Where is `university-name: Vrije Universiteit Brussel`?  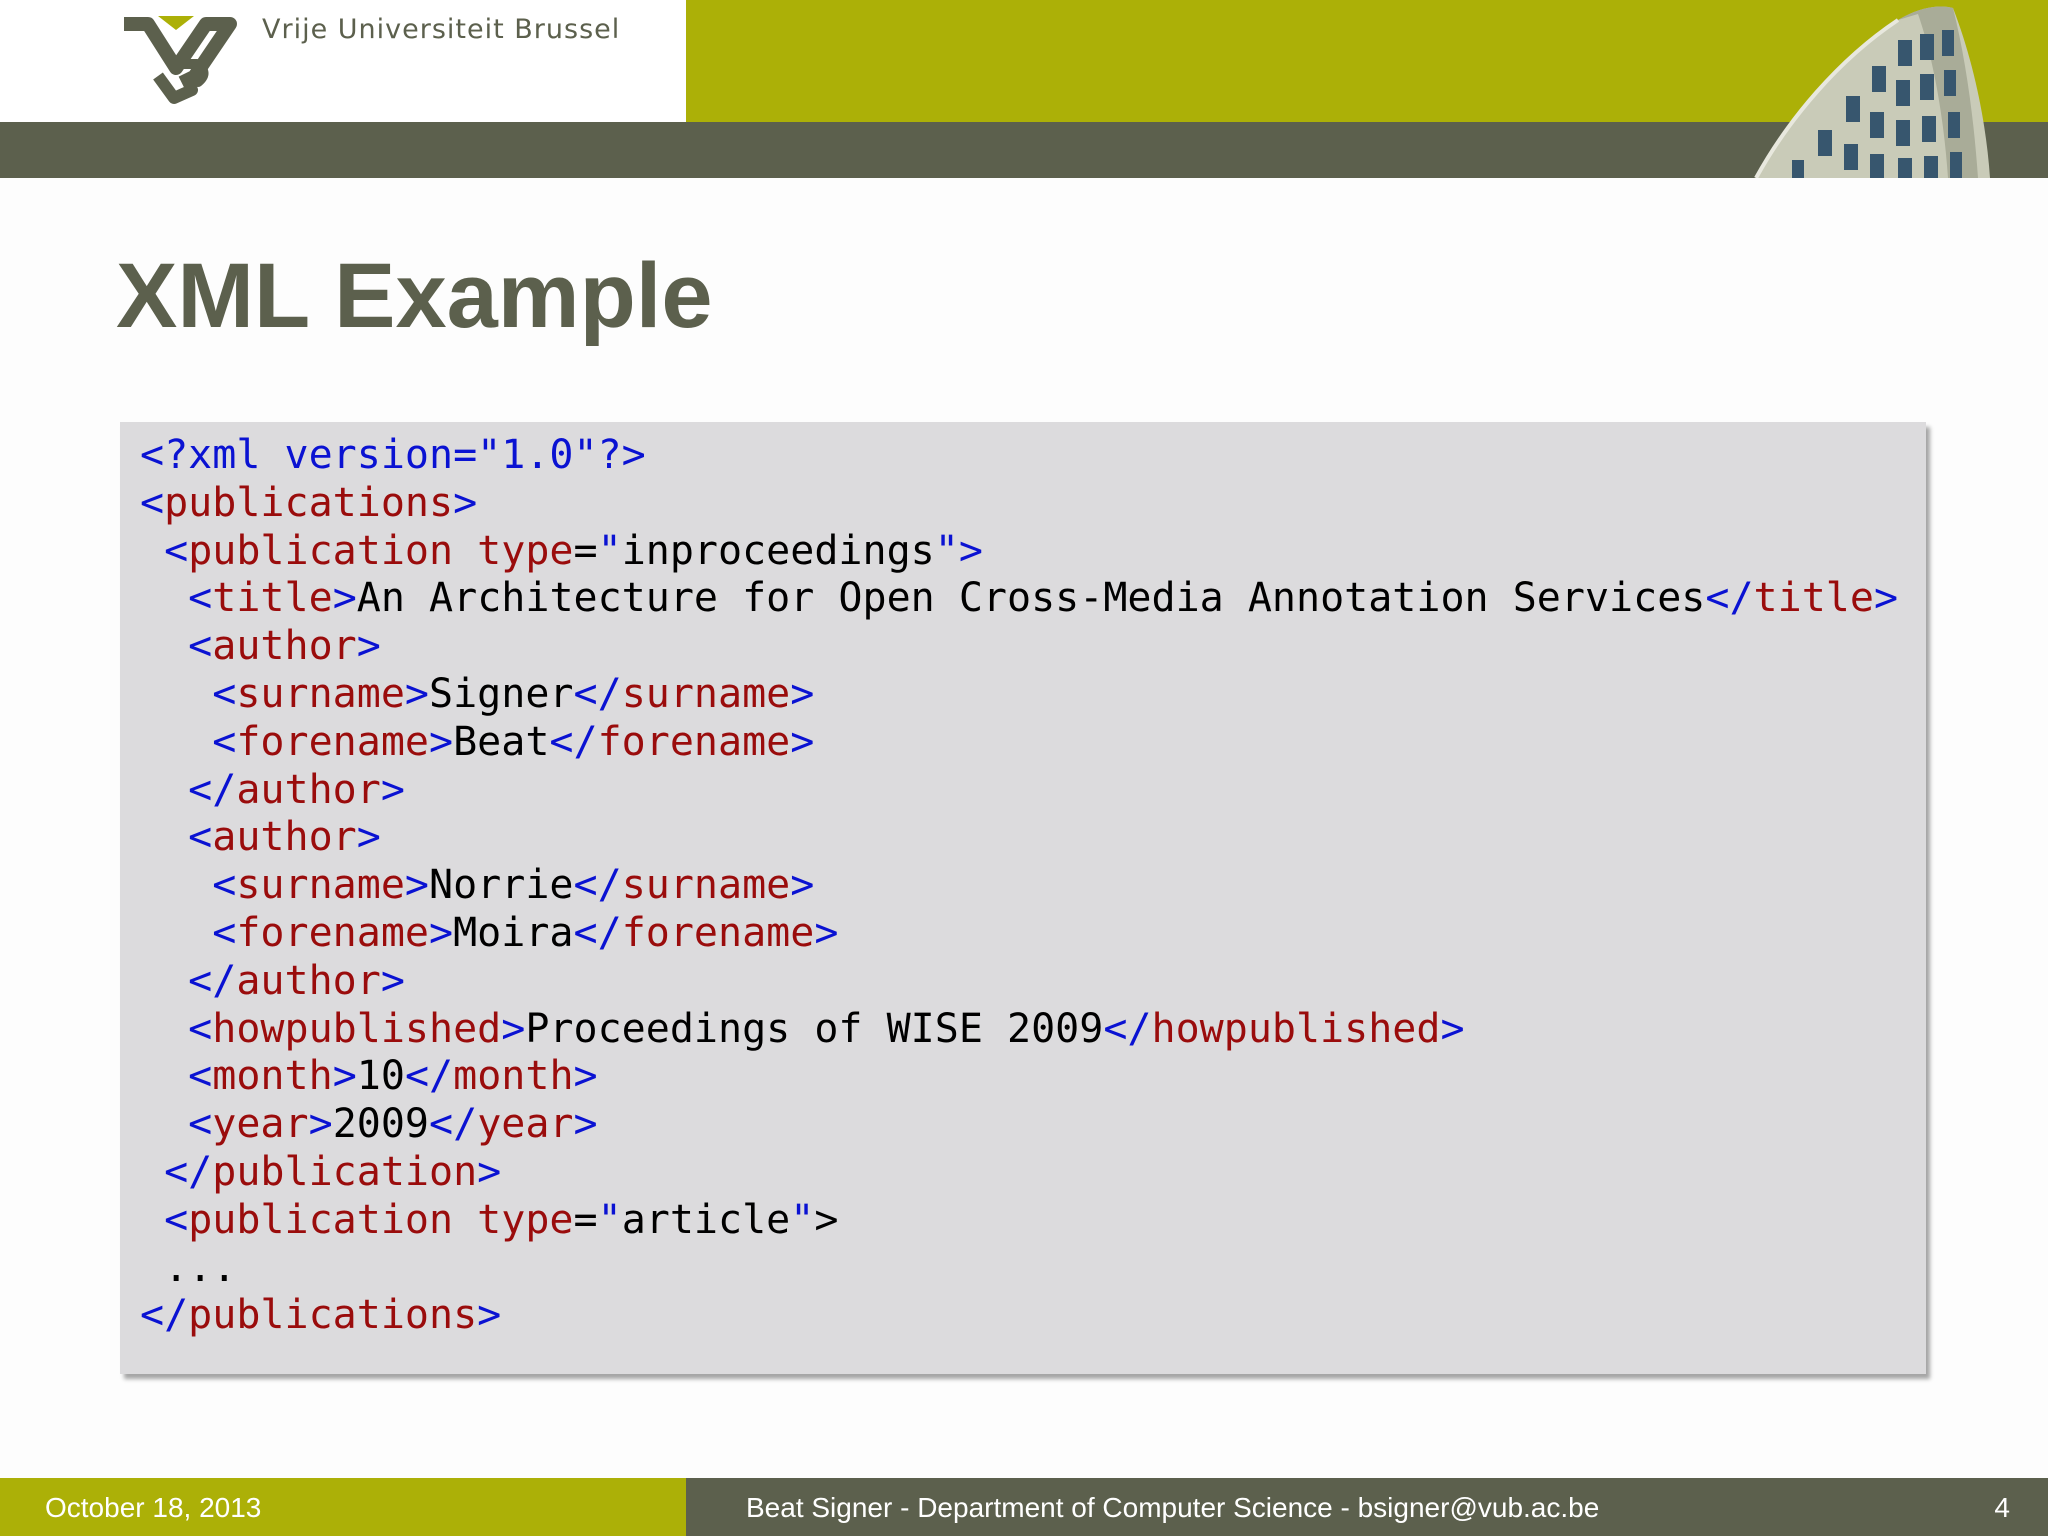
university-name: Vrije Universiteit Brussel is located at coordinates (441, 29).